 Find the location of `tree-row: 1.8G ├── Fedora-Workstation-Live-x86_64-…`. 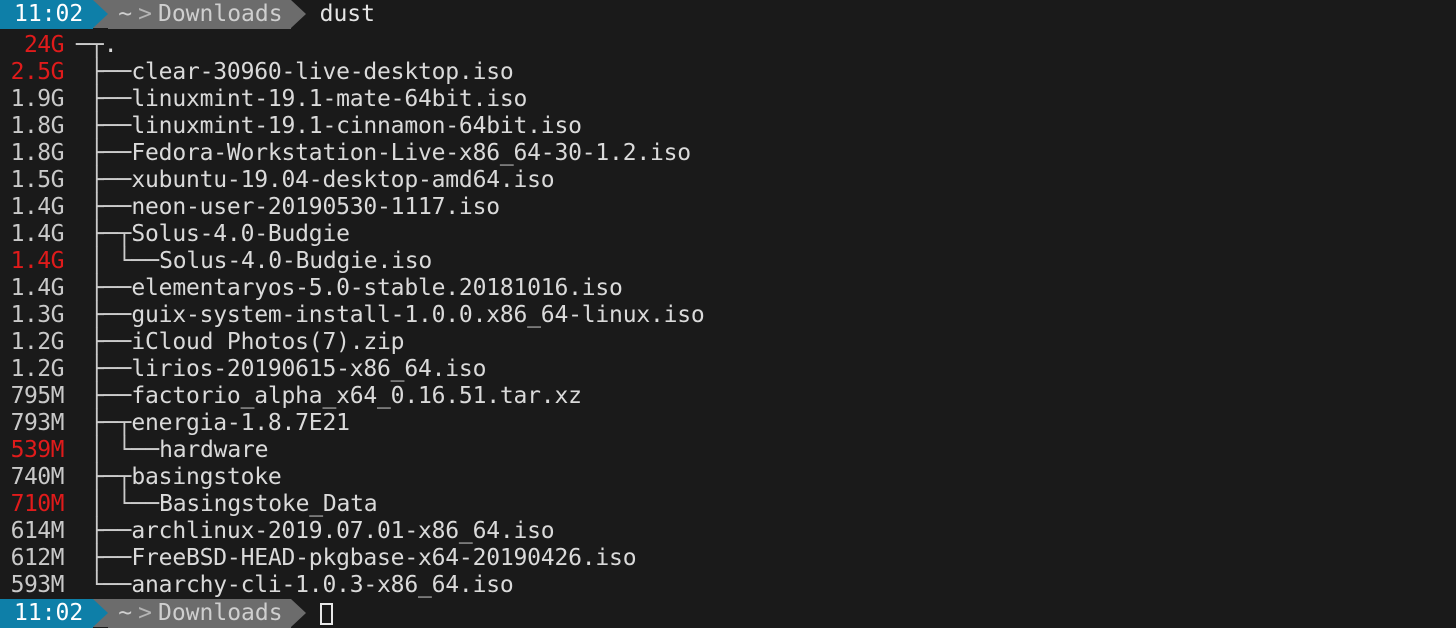

tree-row: 1.8G ├── Fedora-Workstation-Live-x86_64-… is located at coordinates (728, 153).